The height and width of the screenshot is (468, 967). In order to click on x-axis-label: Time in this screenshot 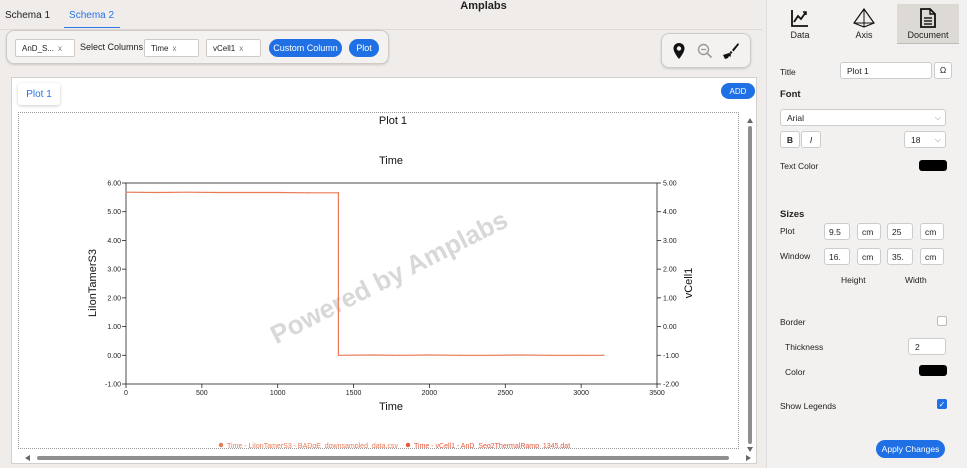, I will do `click(391, 407)`.